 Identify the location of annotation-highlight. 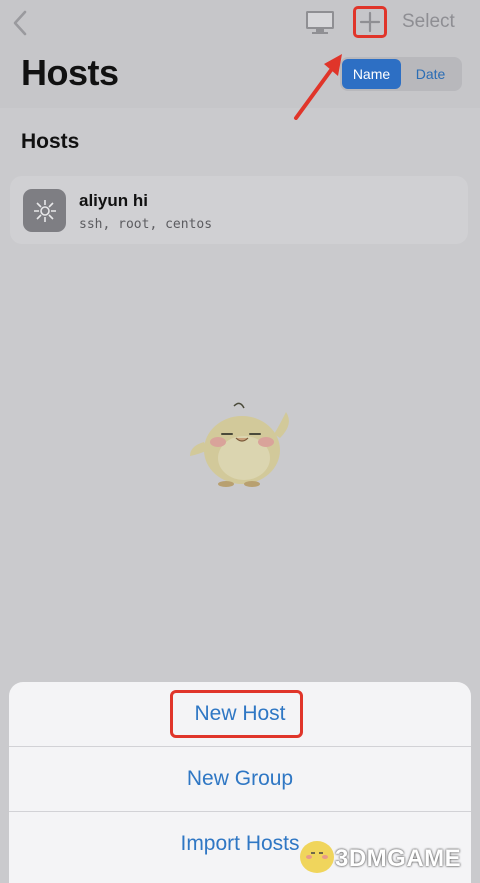
(236, 714).